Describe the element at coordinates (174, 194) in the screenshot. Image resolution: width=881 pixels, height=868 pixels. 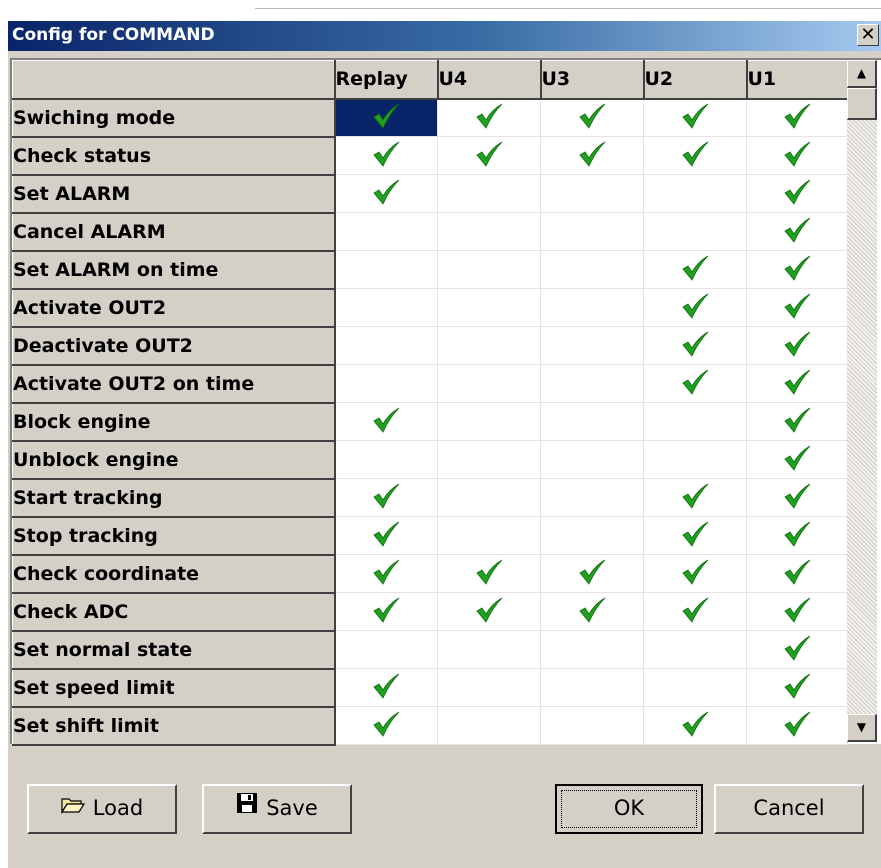
I see `row-header: Set ALARM` at that location.